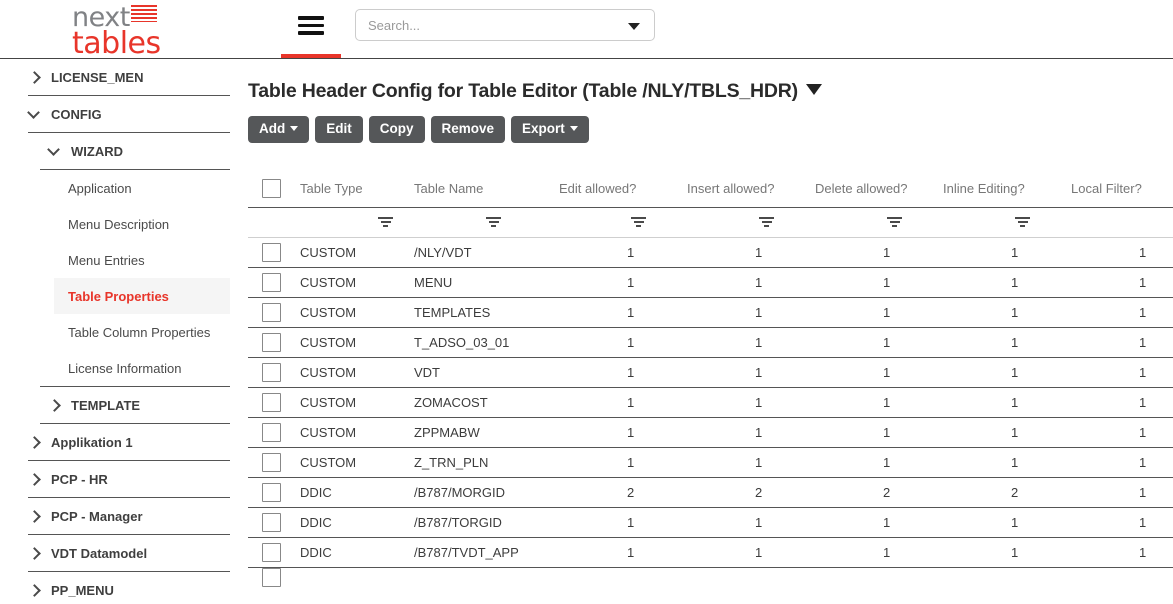 The width and height of the screenshot is (1173, 604). What do you see at coordinates (751, 191) in the screenshot?
I see `column-header: Insert allowed?` at bounding box center [751, 191].